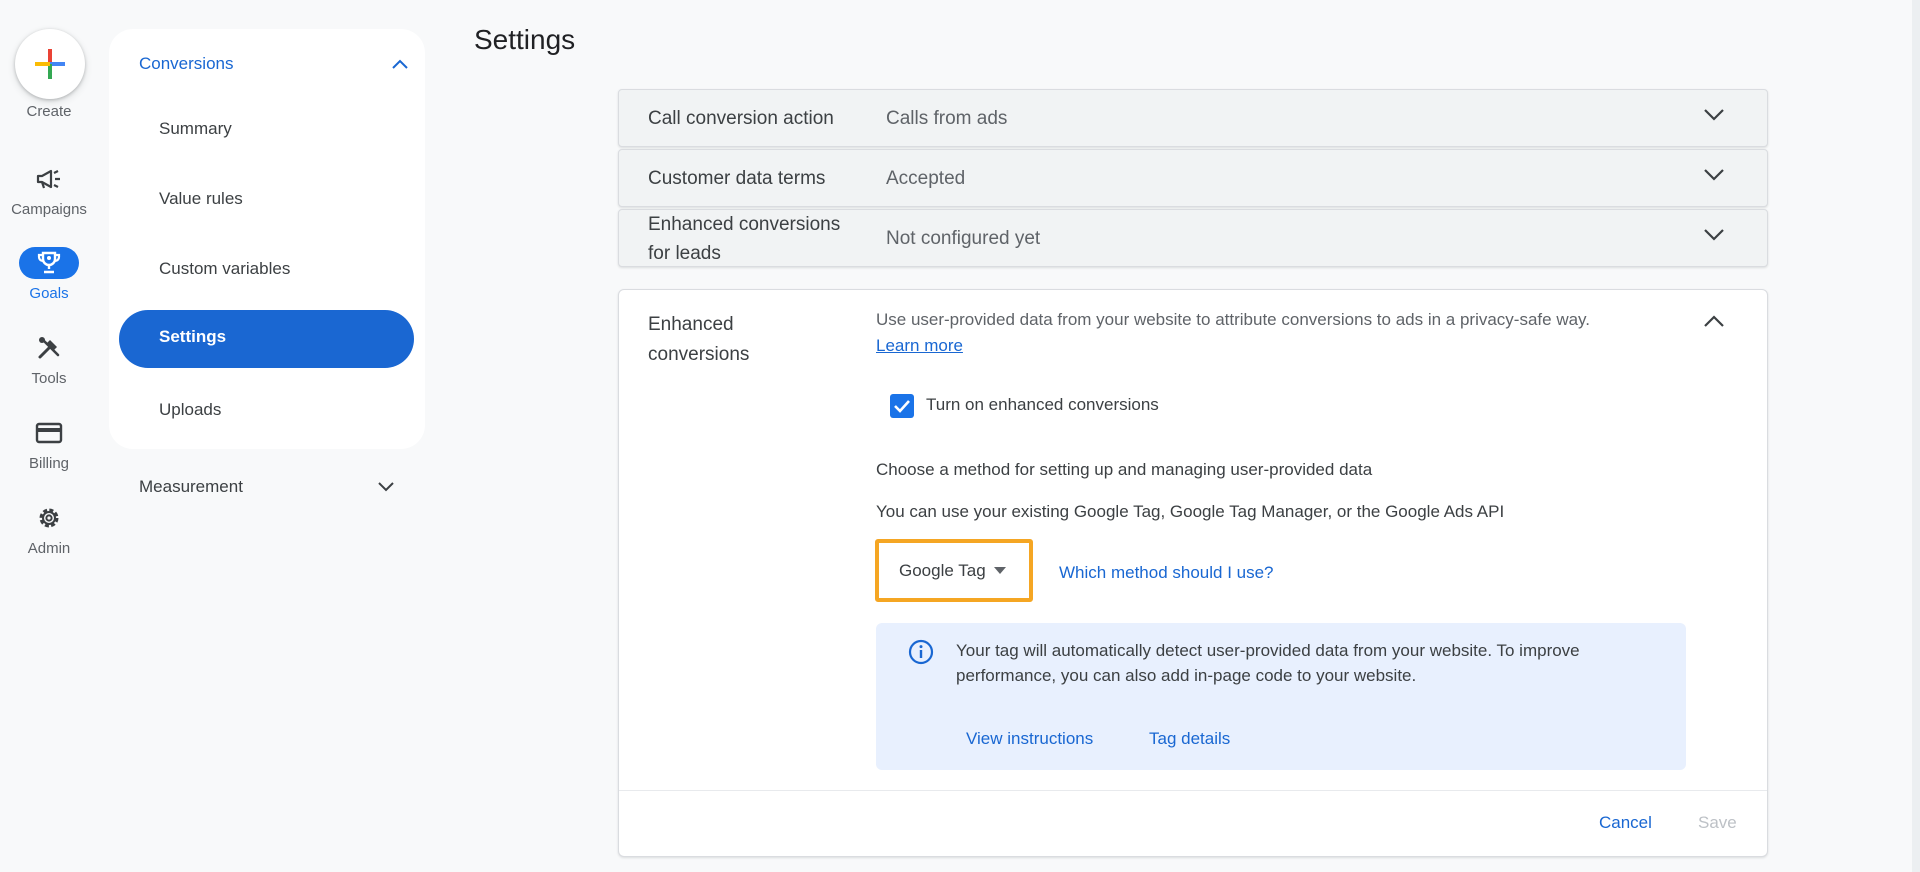  What do you see at coordinates (1042, 404) in the screenshot?
I see `checkbox-label: Turn on enhanced conversions` at bounding box center [1042, 404].